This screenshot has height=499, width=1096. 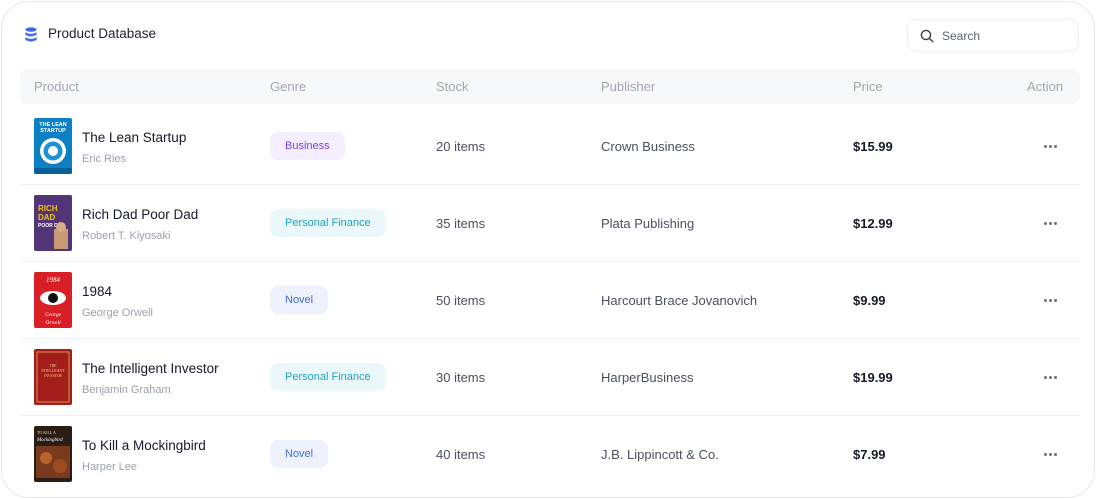 I want to click on svg-text: RICH, so click(x=48, y=208).